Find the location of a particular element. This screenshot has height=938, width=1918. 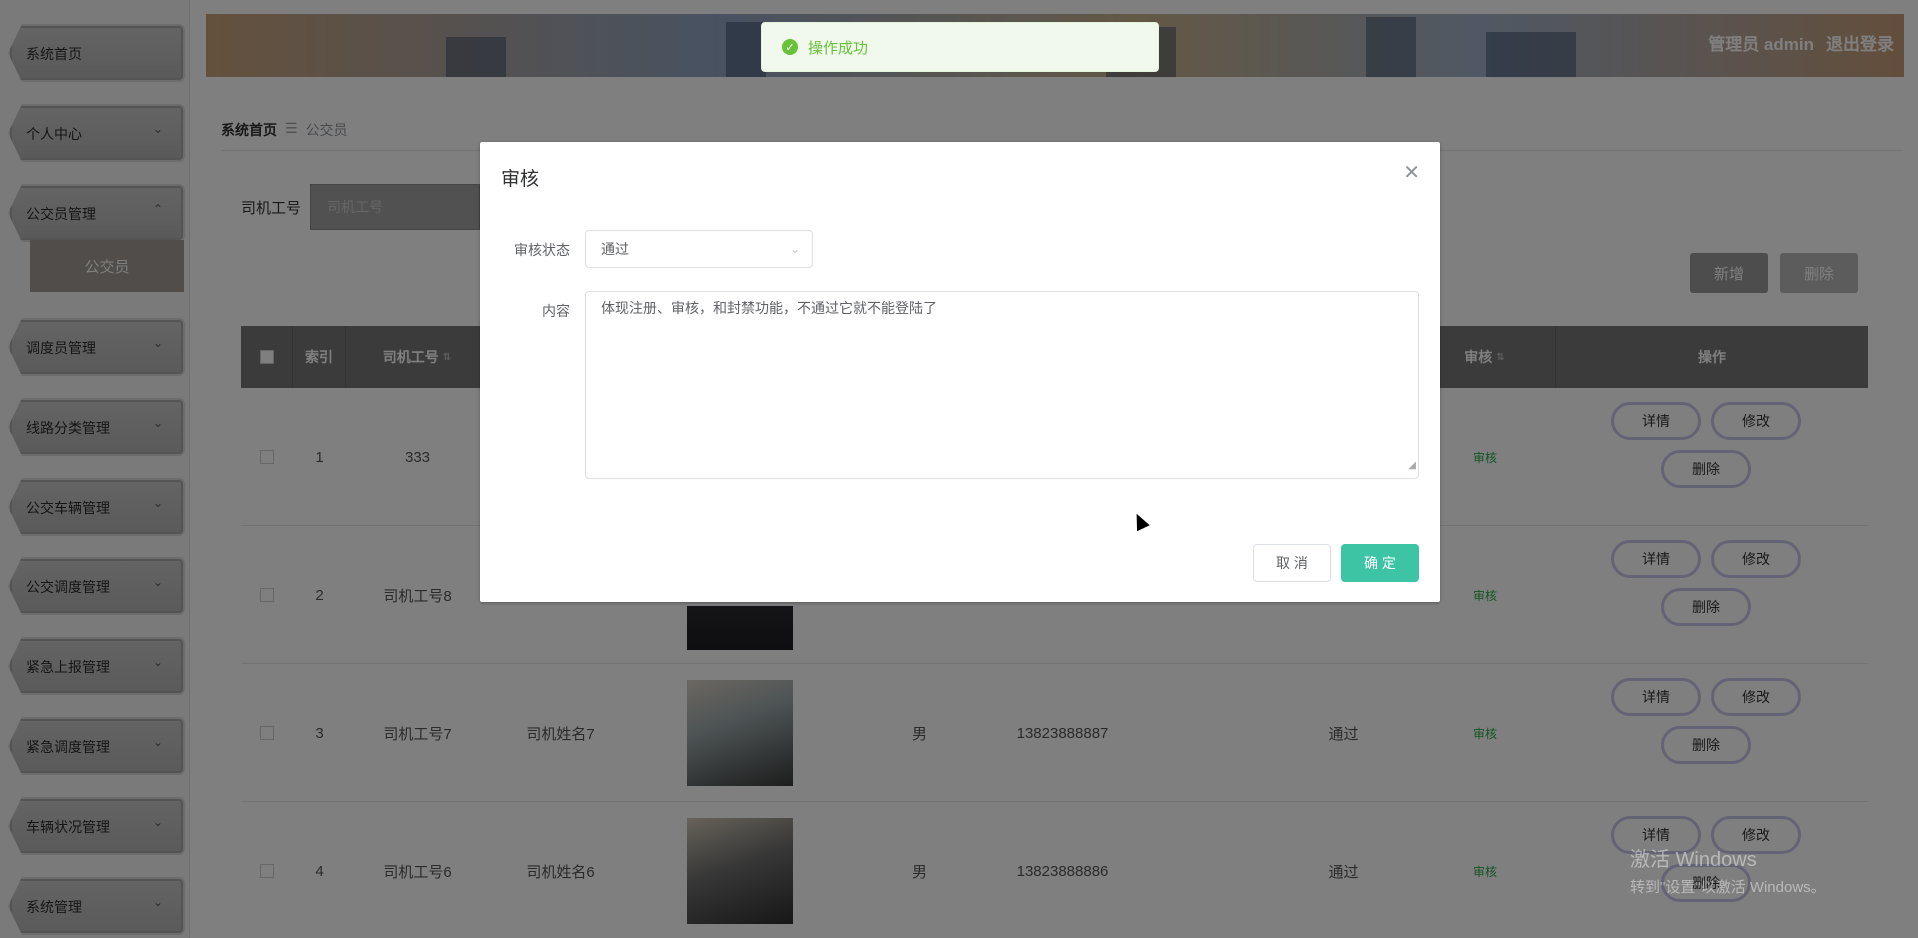

chevron-down-icon: ⌄ is located at coordinates (794, 249).